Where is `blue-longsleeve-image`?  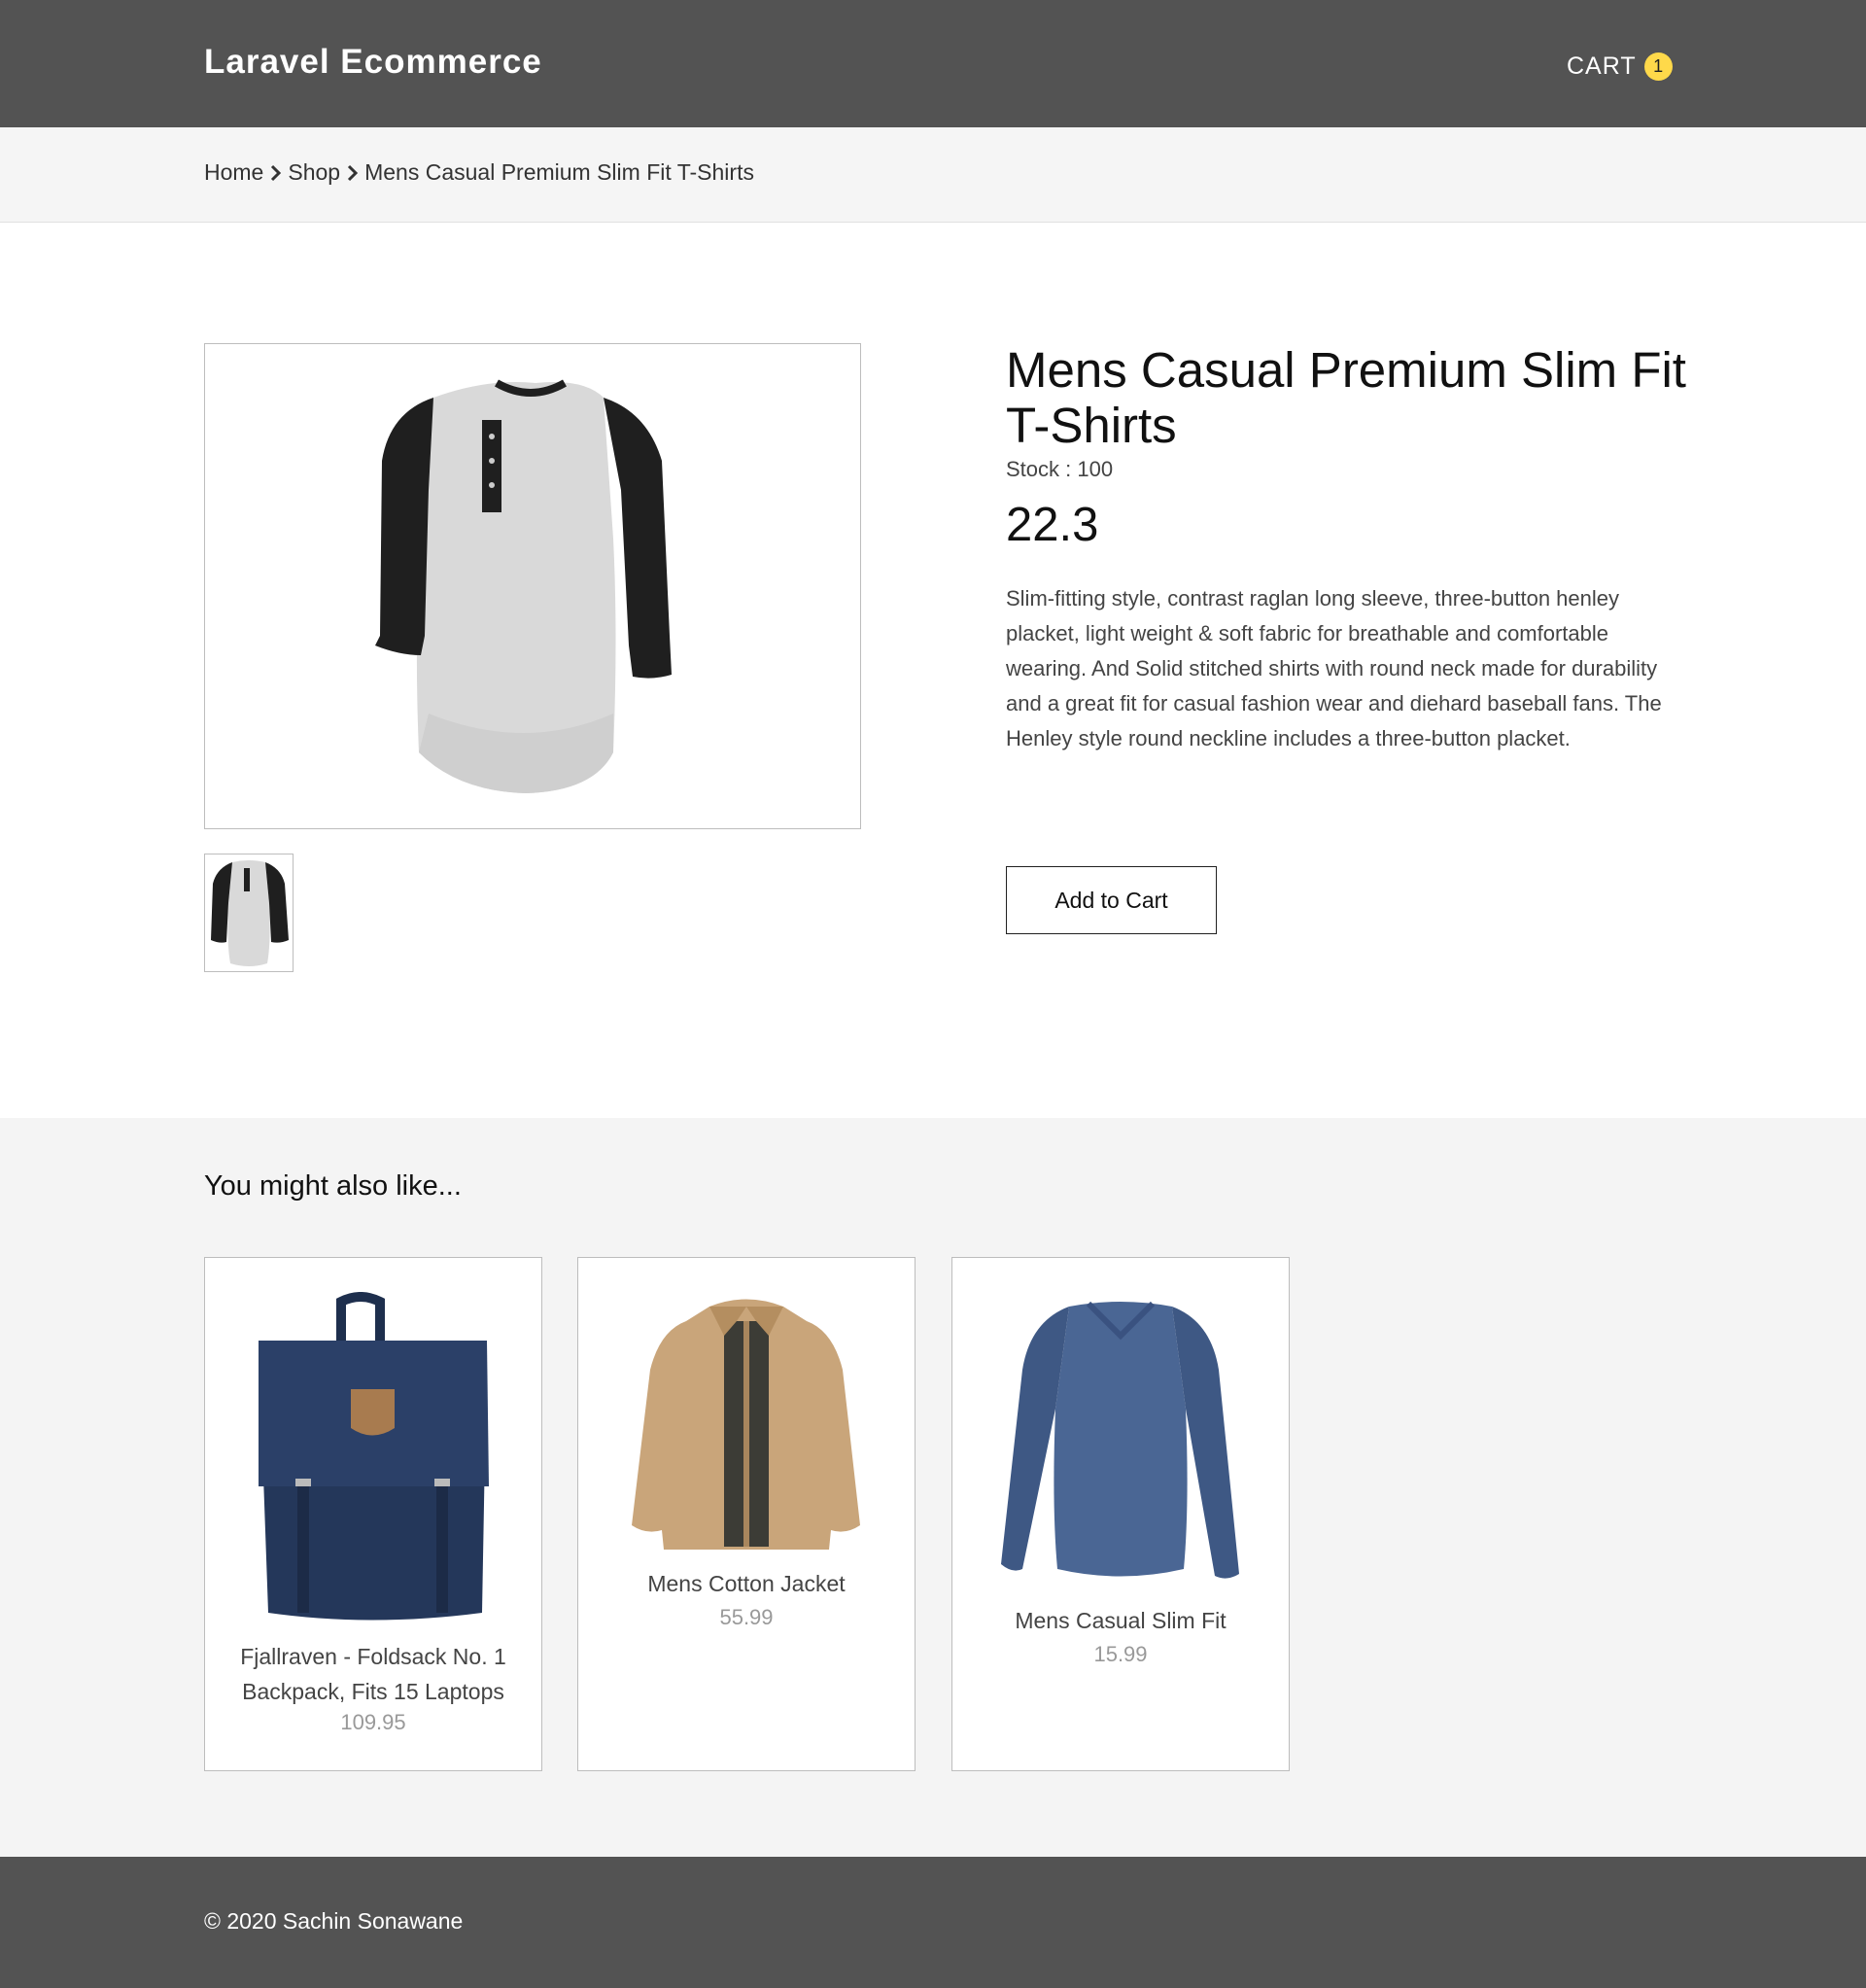
blue-longsleeve-image is located at coordinates (1120, 1440).